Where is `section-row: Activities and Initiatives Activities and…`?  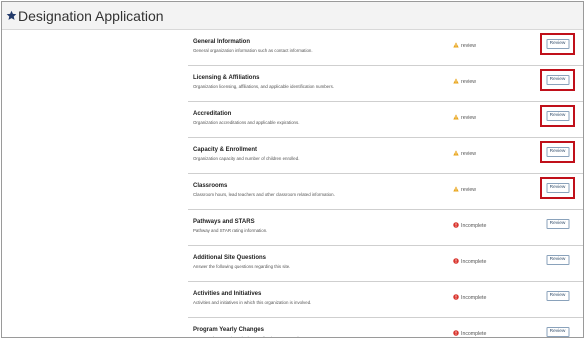
section-row: Activities and Initiatives Activities and… is located at coordinates (385, 300).